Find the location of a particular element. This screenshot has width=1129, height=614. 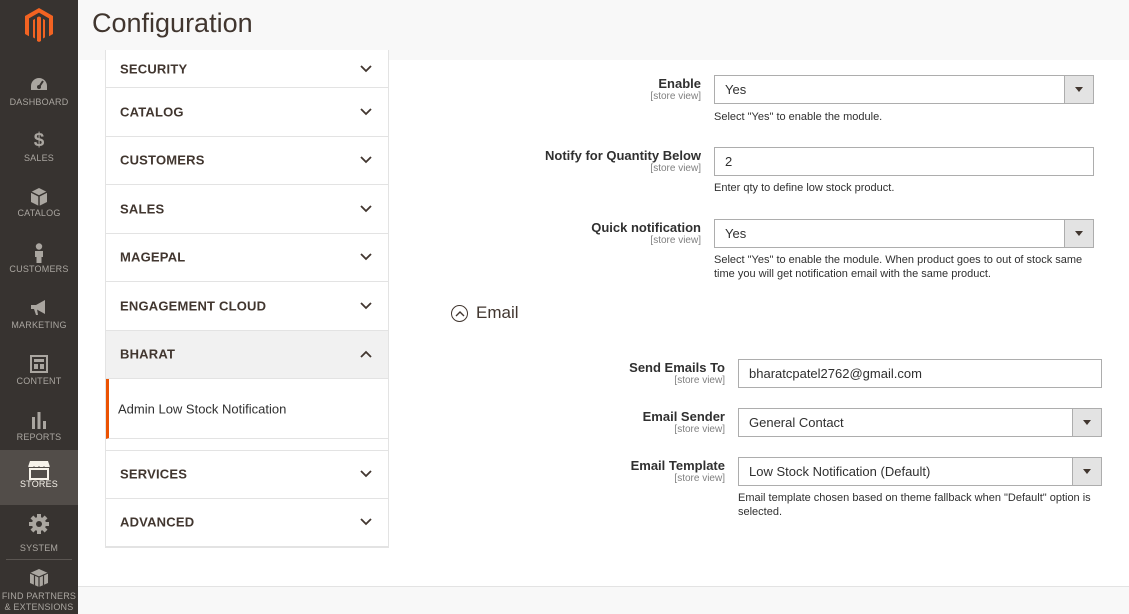

email-template-select: Low Stock Notification (Default) is located at coordinates (920, 471).